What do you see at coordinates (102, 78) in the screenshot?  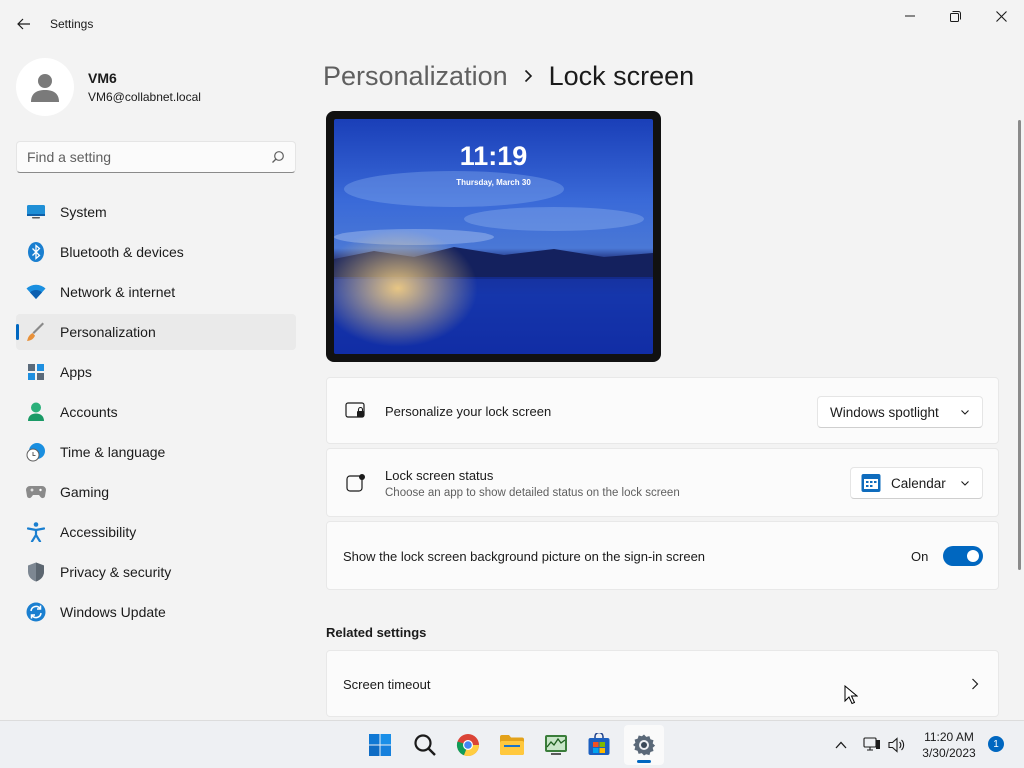 I see `profile-name: VM6` at bounding box center [102, 78].